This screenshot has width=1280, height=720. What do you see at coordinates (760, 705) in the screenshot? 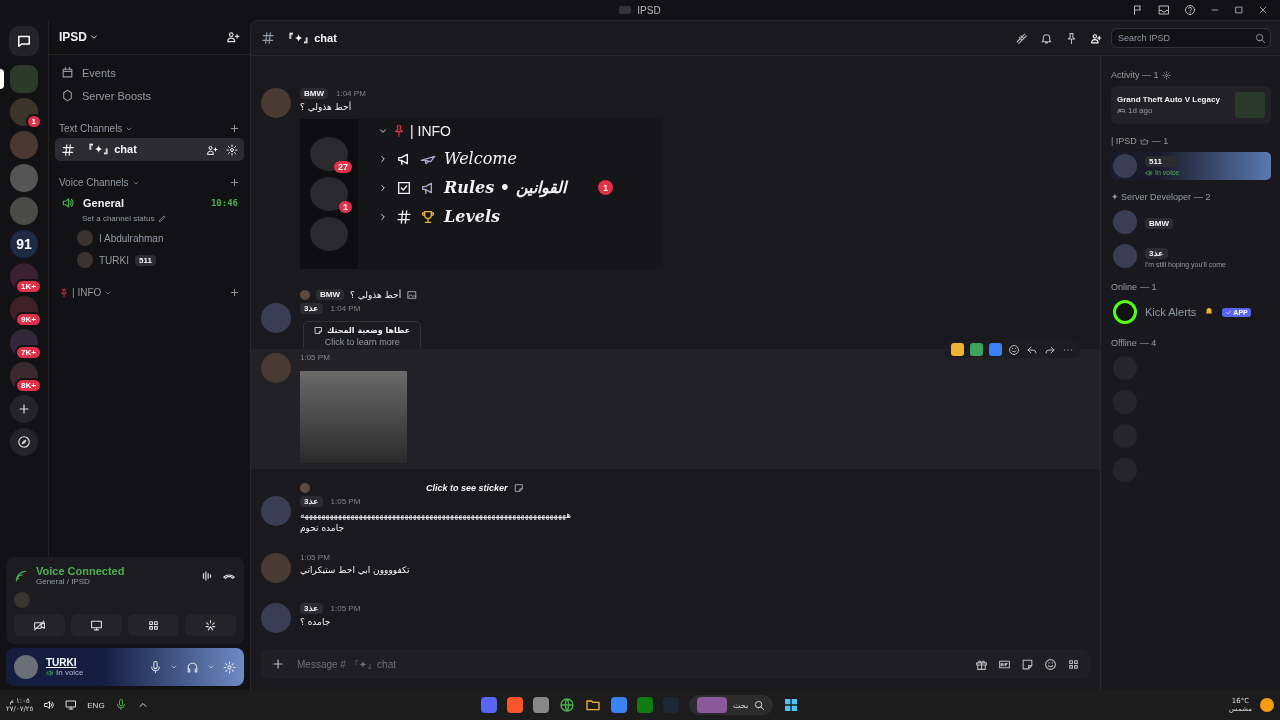
I see `search-icon` at bounding box center [760, 705].